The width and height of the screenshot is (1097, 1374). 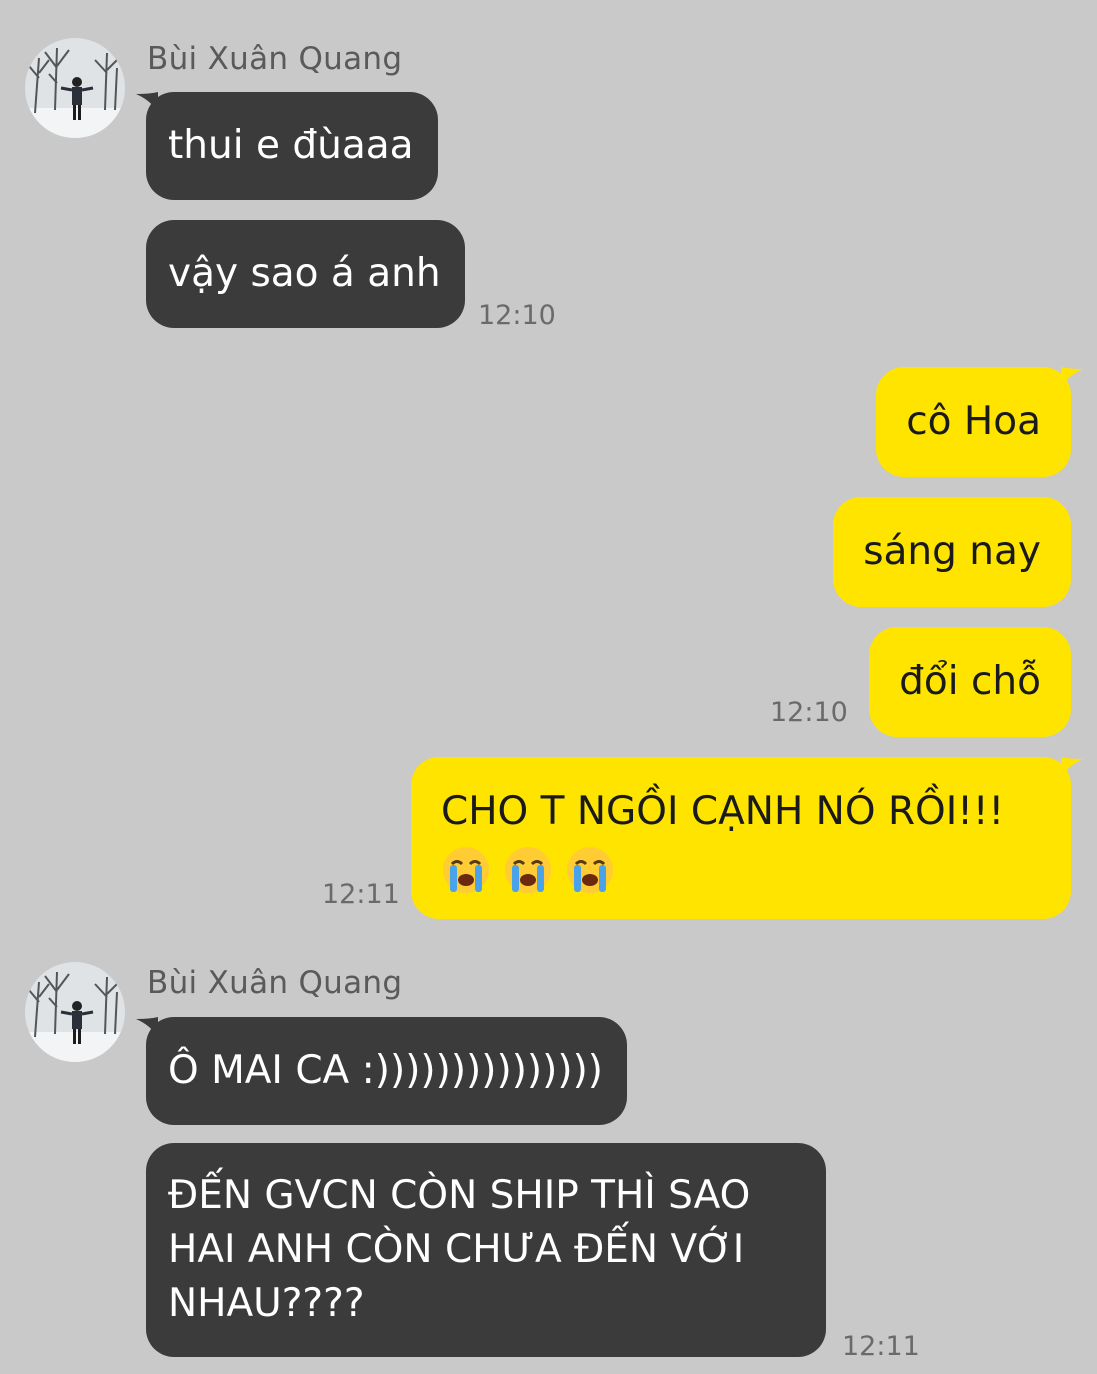 I want to click on message-bubble: đổi chỗ, so click(x=970, y=682).